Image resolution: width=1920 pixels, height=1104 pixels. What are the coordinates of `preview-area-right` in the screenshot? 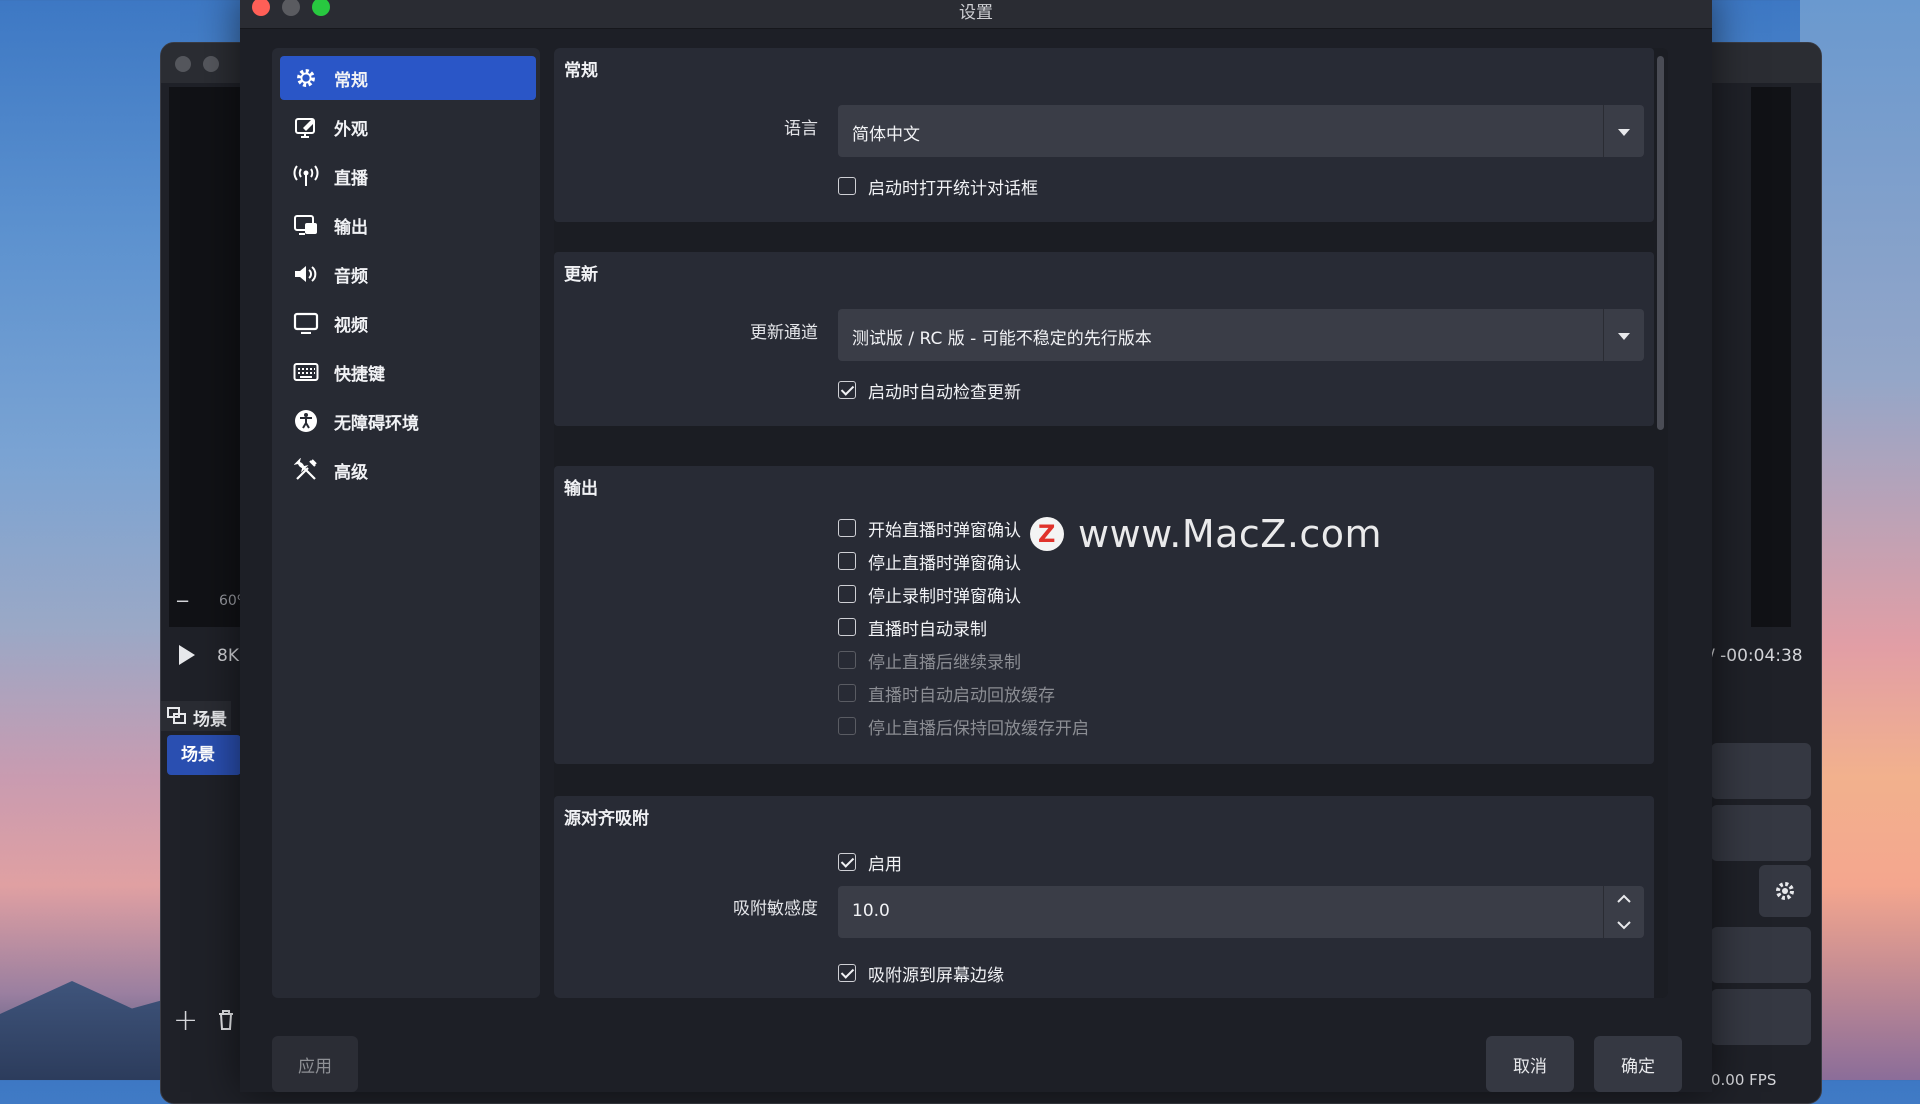 It's located at (1771, 357).